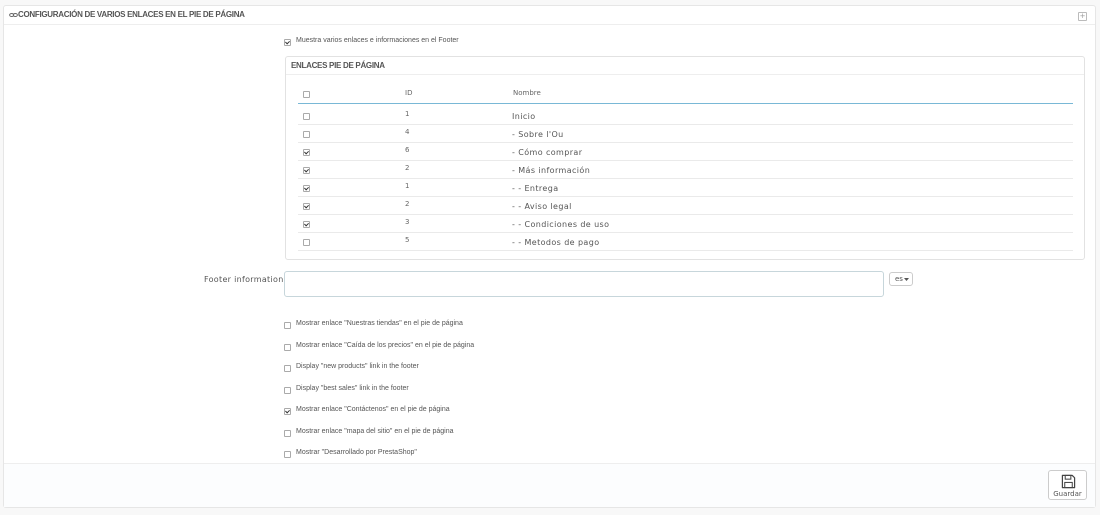 This screenshot has height=515, width=1100. Describe the element at coordinates (685, 152) in the screenshot. I see `table-row: 6 - Cómo comprar` at that location.